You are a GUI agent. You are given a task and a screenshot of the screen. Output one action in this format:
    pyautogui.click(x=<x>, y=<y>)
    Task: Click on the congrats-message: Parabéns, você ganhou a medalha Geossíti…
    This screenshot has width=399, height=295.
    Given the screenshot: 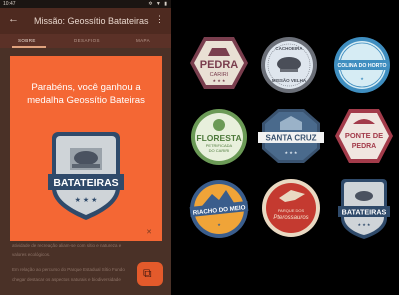 What is the action you would take?
    pyautogui.click(x=86, y=94)
    